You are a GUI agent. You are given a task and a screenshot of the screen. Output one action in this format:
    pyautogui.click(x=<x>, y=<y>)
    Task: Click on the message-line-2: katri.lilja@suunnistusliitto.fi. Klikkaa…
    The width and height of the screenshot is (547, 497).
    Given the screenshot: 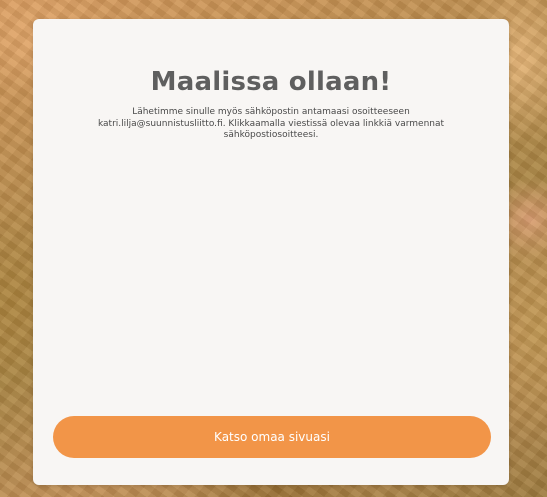 What is the action you would take?
    pyautogui.click(x=271, y=123)
    